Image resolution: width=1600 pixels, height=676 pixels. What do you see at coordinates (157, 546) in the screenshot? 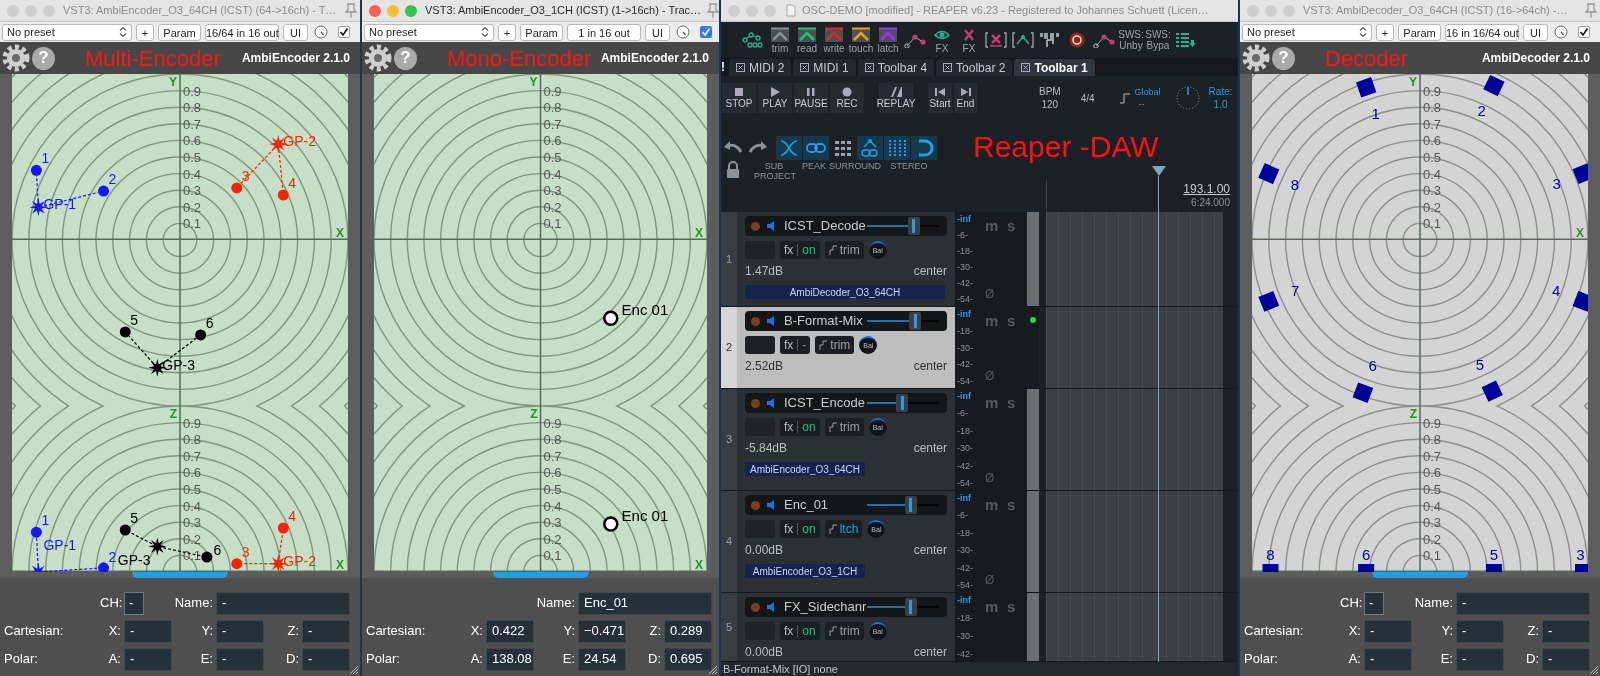
I see `group-center-star` at bounding box center [157, 546].